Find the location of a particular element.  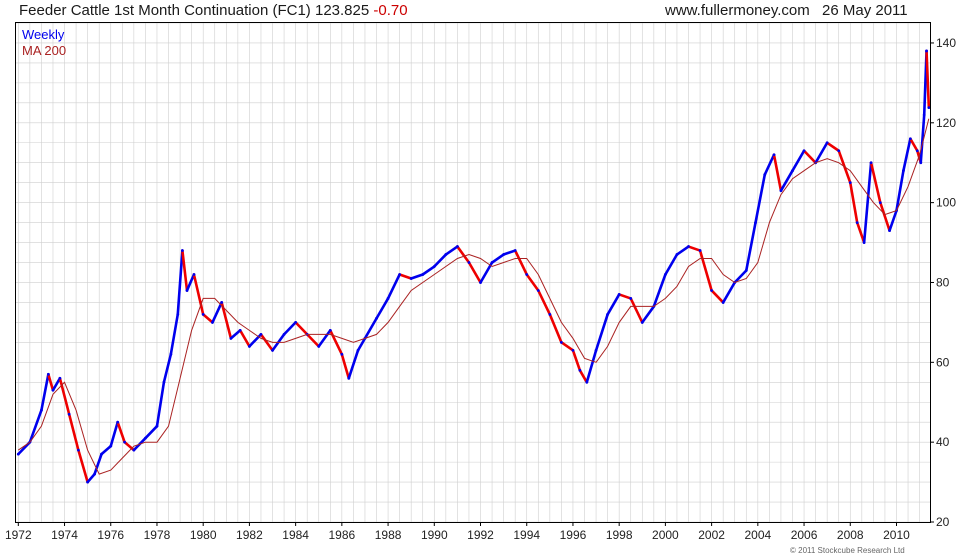

x-tick-label: 1980 is located at coordinates (203, 535).